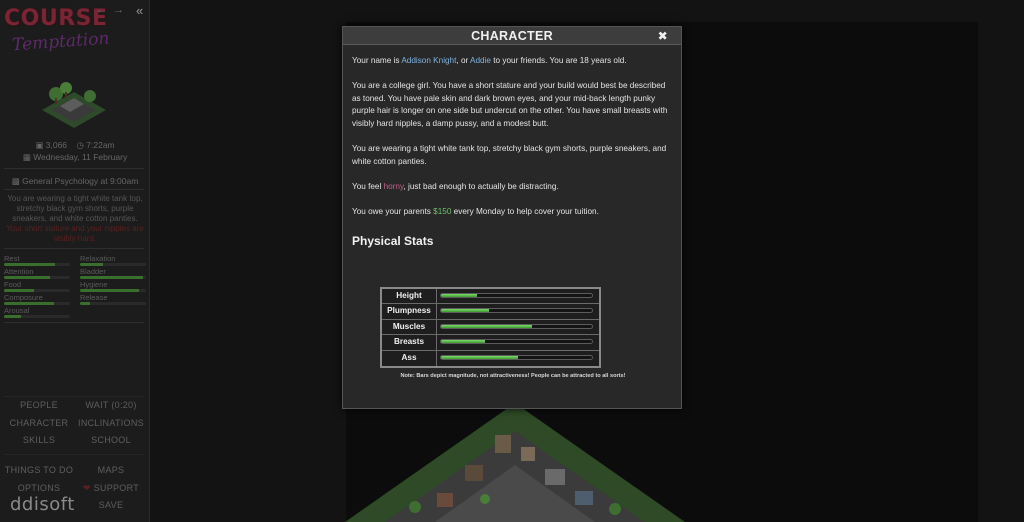  Describe the element at coordinates (111, 405) in the screenshot. I see `wait-button: WAIT (0:20)` at that location.